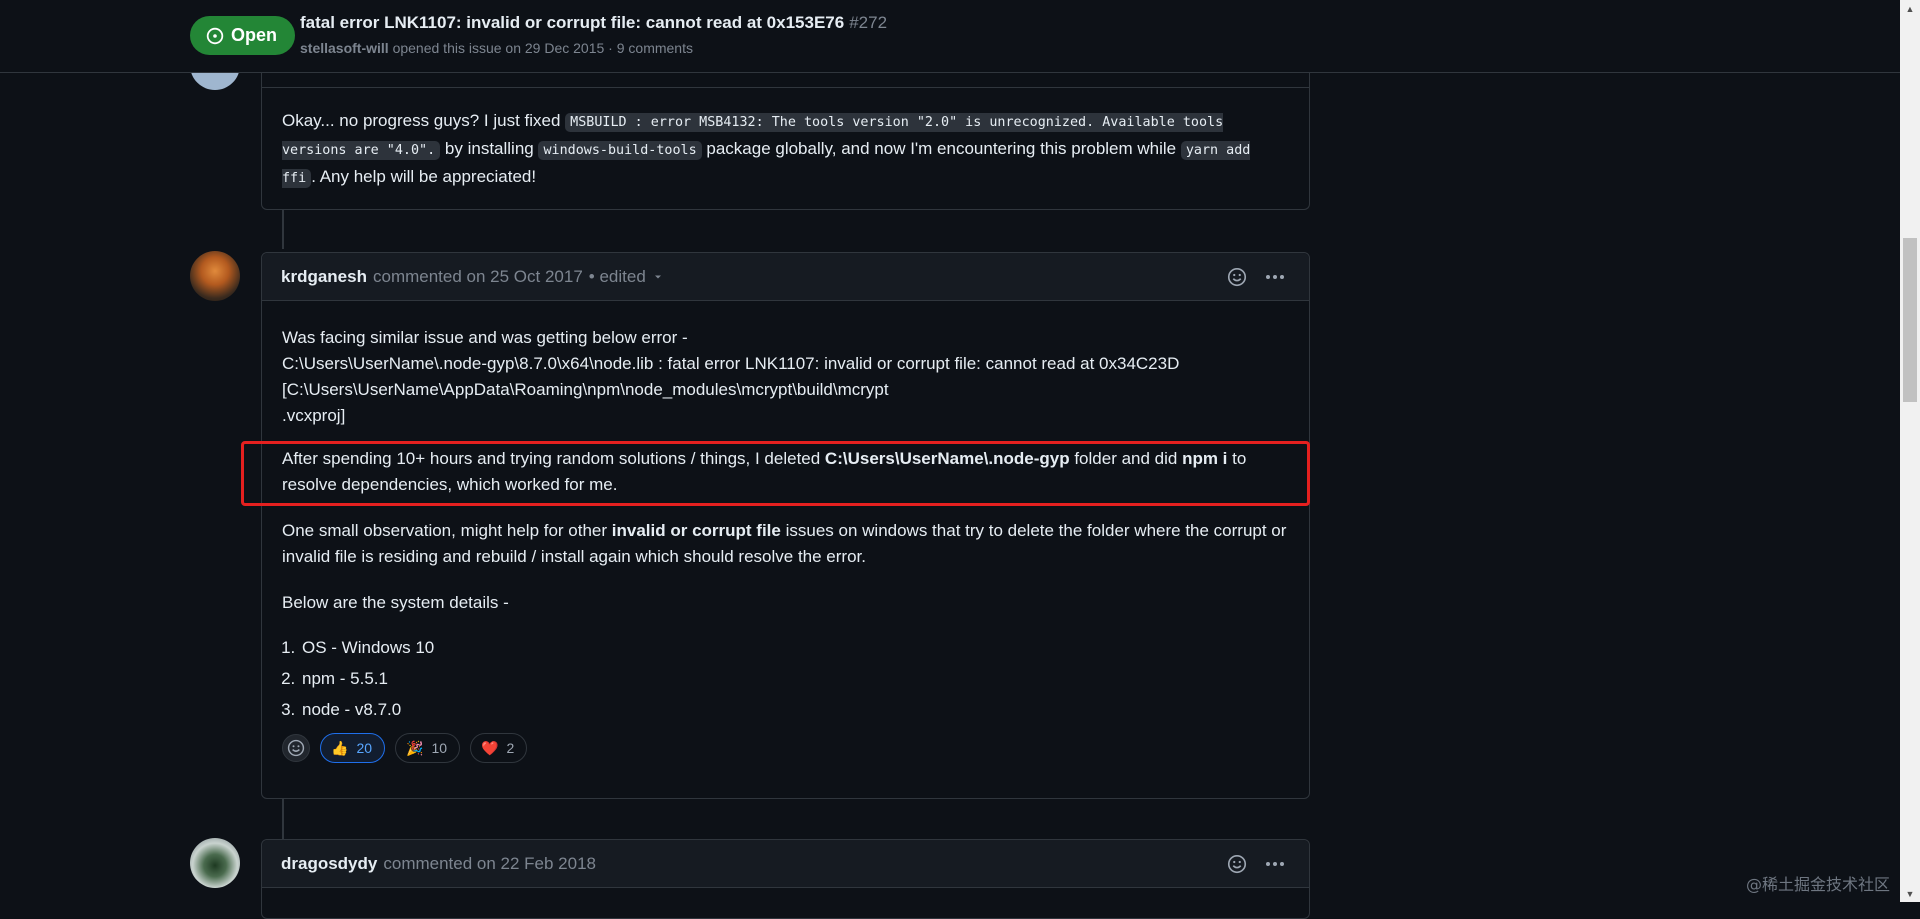 This screenshot has width=1920, height=919. I want to click on reaction-heart: ❤️ 2, so click(498, 748).